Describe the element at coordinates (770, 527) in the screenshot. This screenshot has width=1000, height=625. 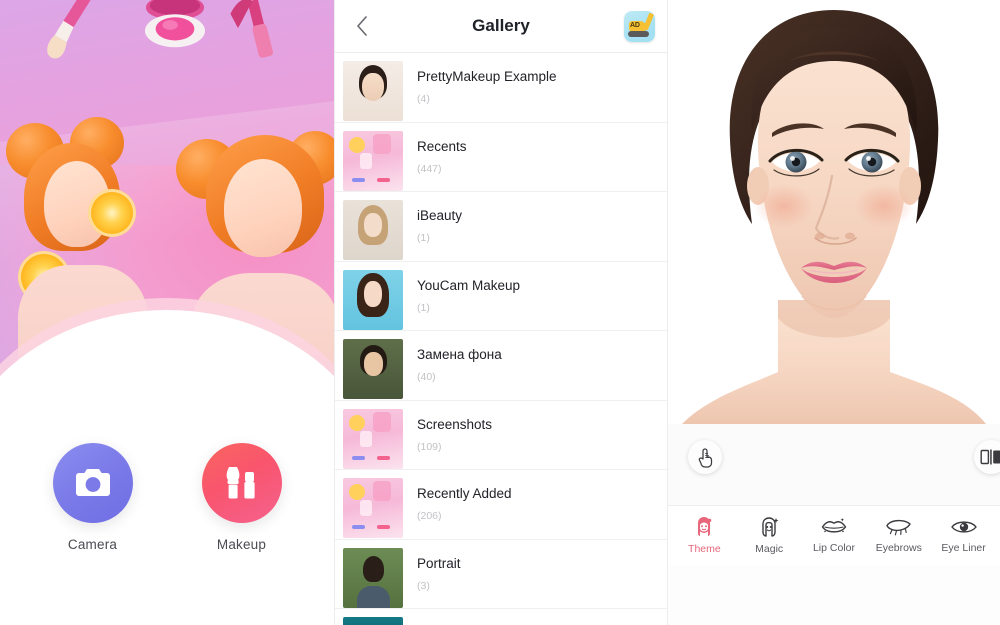
I see `magic-wand-face-icon` at that location.